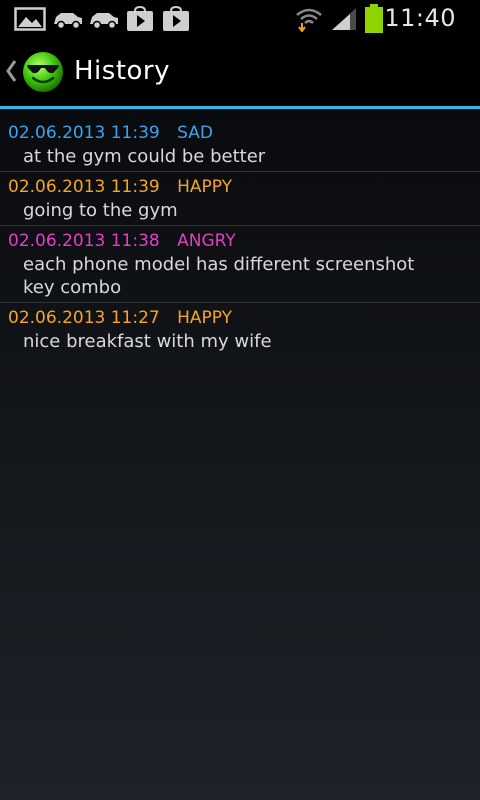  Describe the element at coordinates (11, 71) in the screenshot. I see `chevron-left-icon` at that location.